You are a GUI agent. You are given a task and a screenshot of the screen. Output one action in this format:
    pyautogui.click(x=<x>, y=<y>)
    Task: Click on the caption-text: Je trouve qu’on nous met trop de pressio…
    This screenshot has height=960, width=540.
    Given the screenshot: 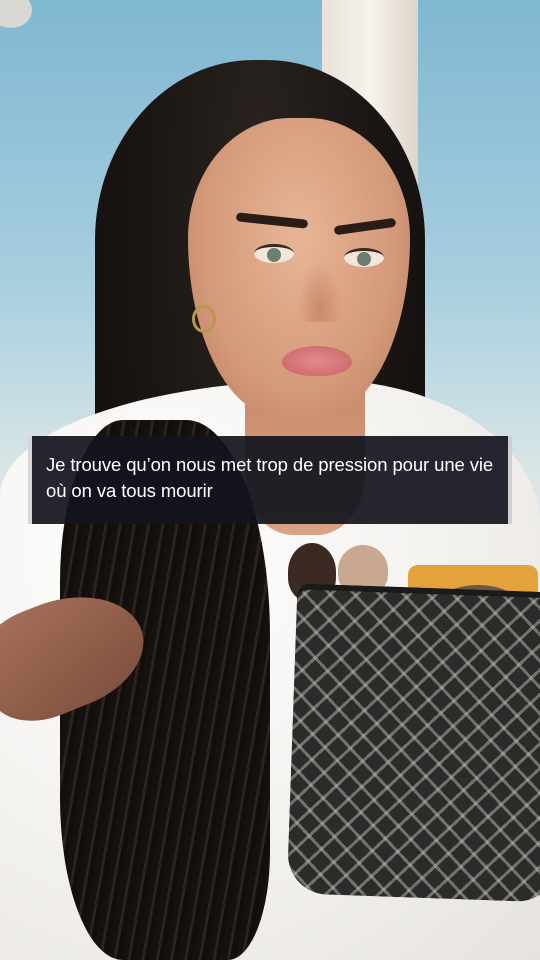 What is the action you would take?
    pyautogui.click(x=270, y=477)
    